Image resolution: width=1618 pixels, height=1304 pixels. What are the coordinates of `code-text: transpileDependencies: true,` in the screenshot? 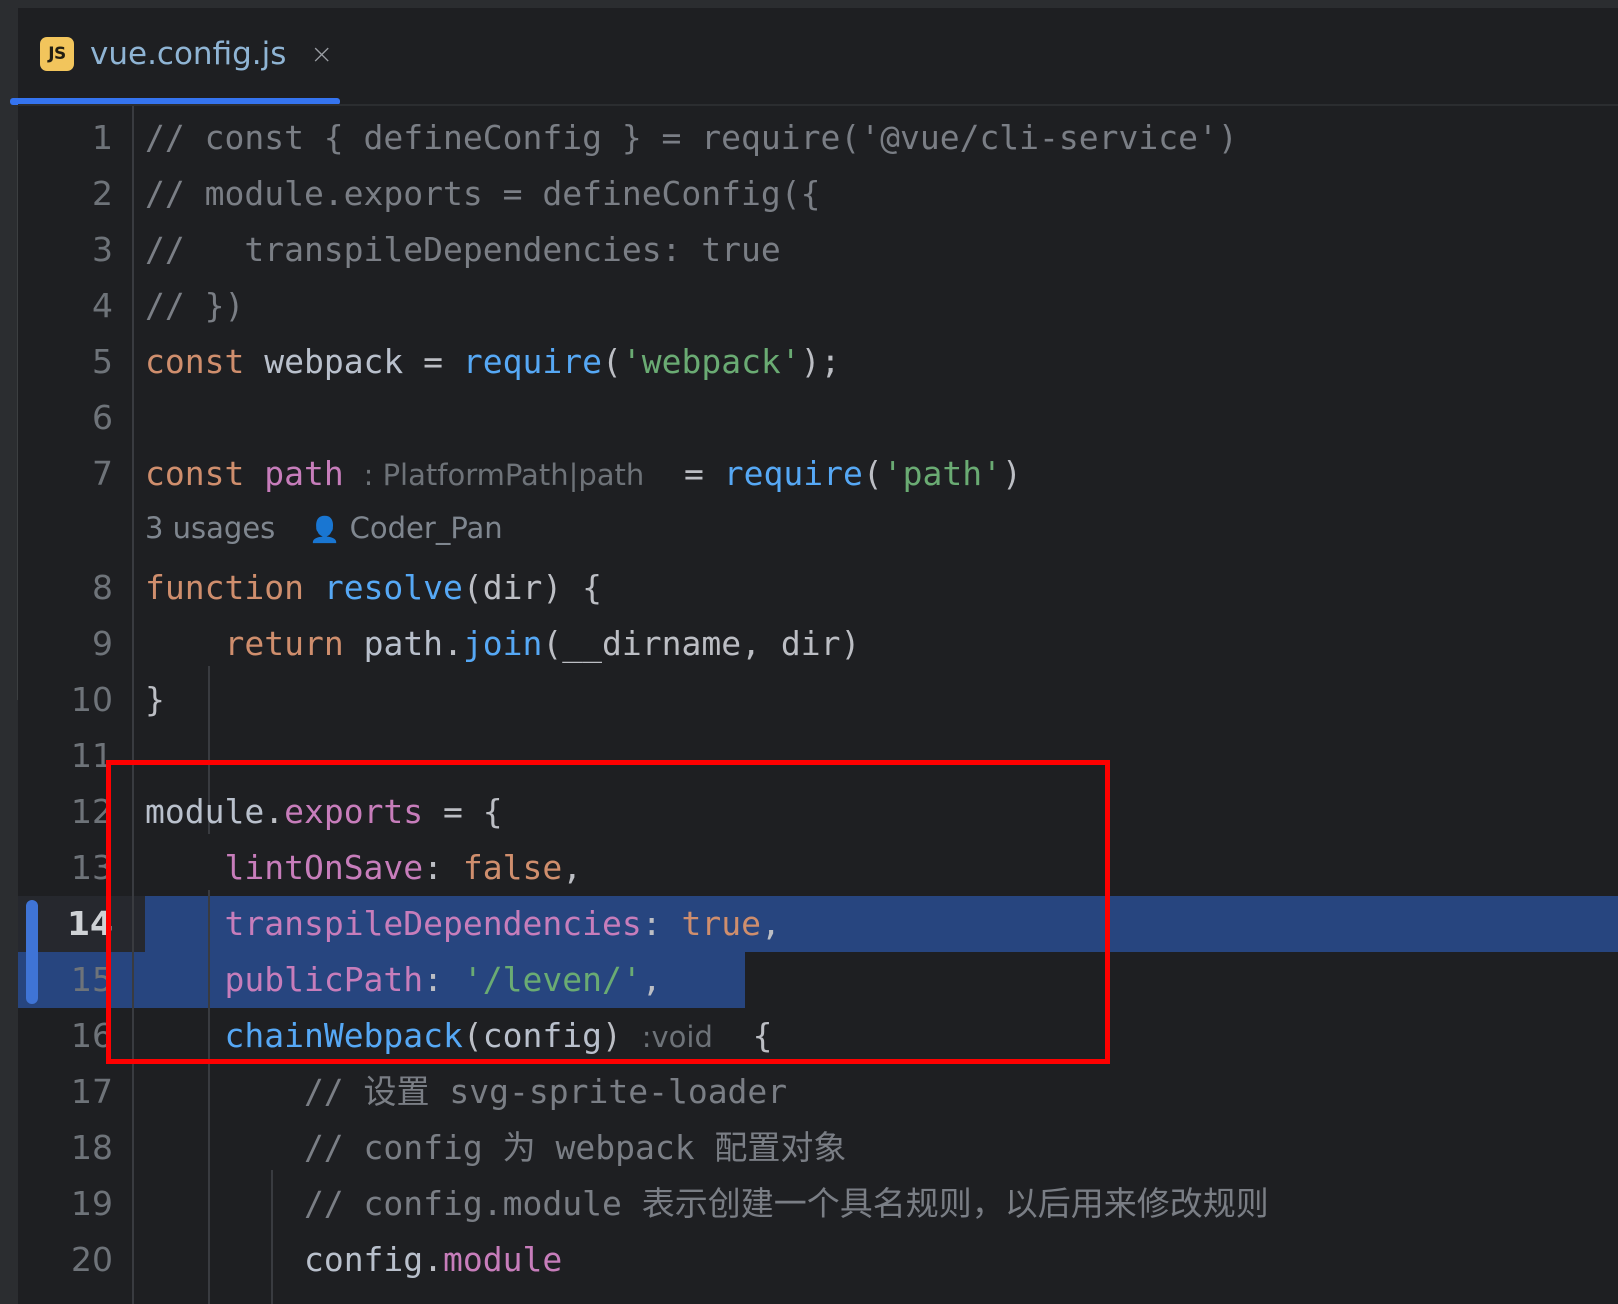 It's located at (502, 923).